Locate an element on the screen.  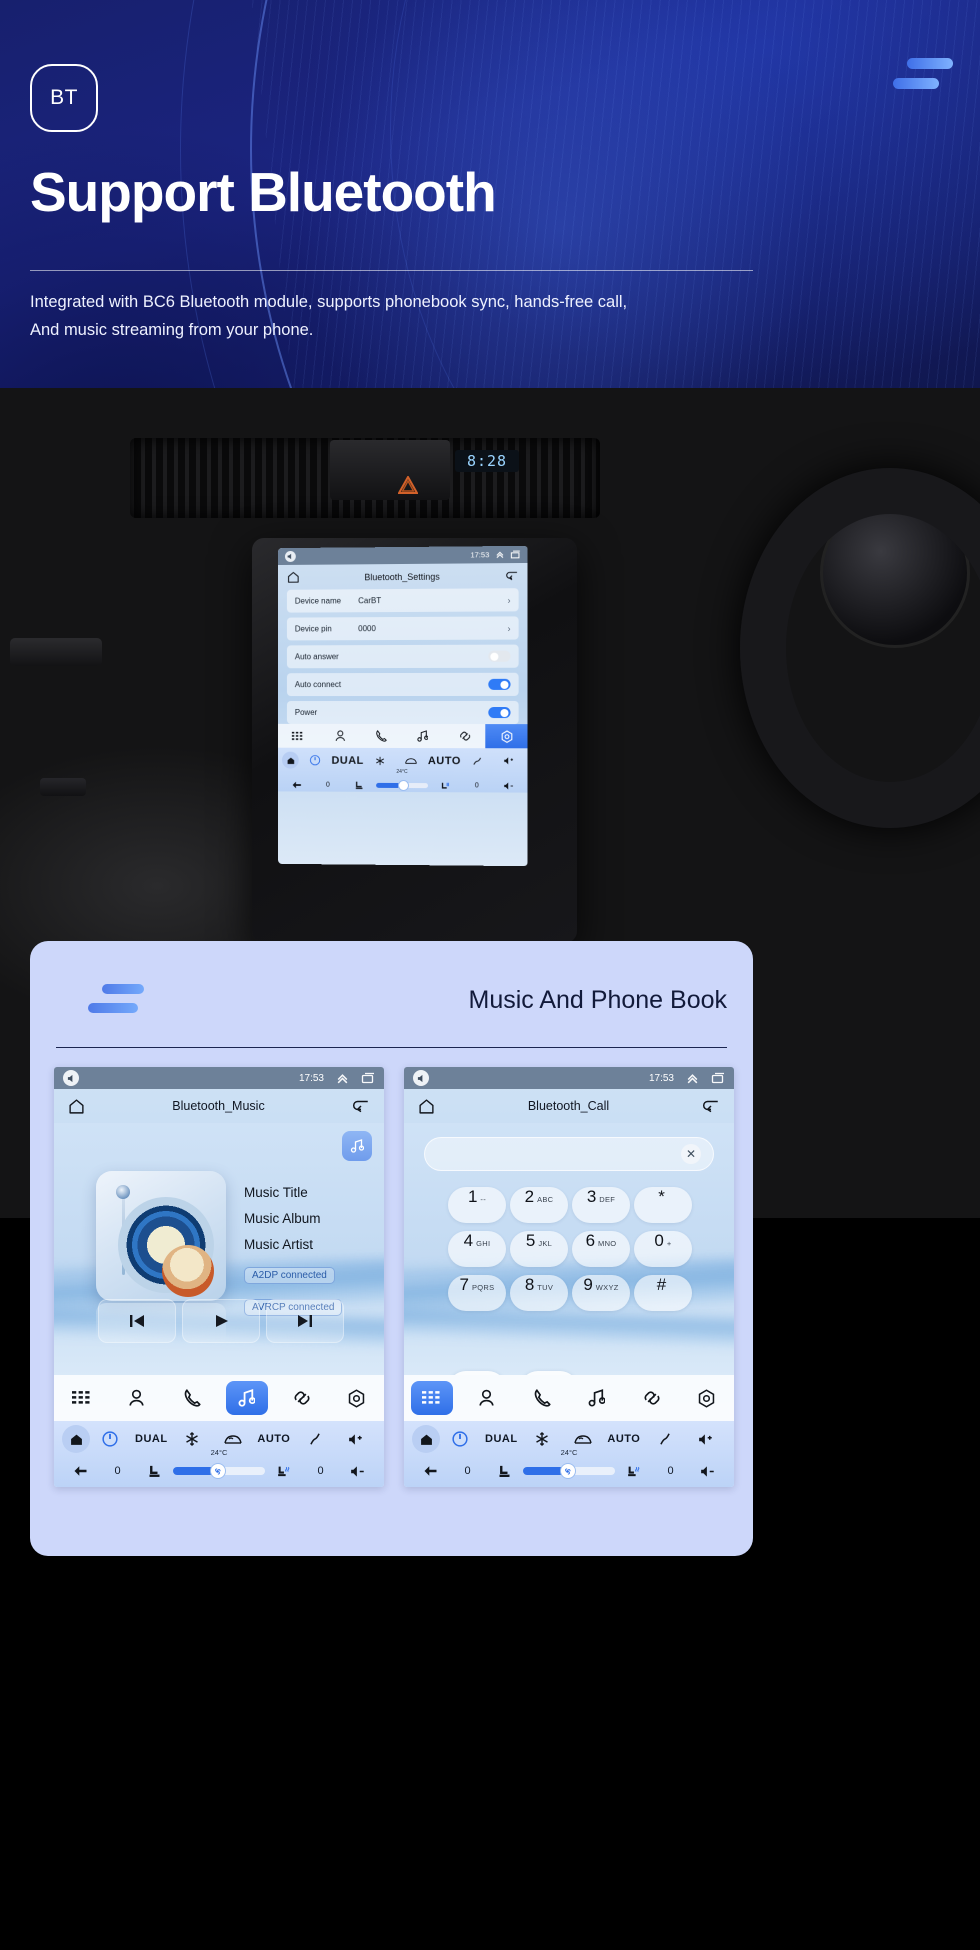
dialpad-key: 7 PQRS is located at coordinates (477, 1293).